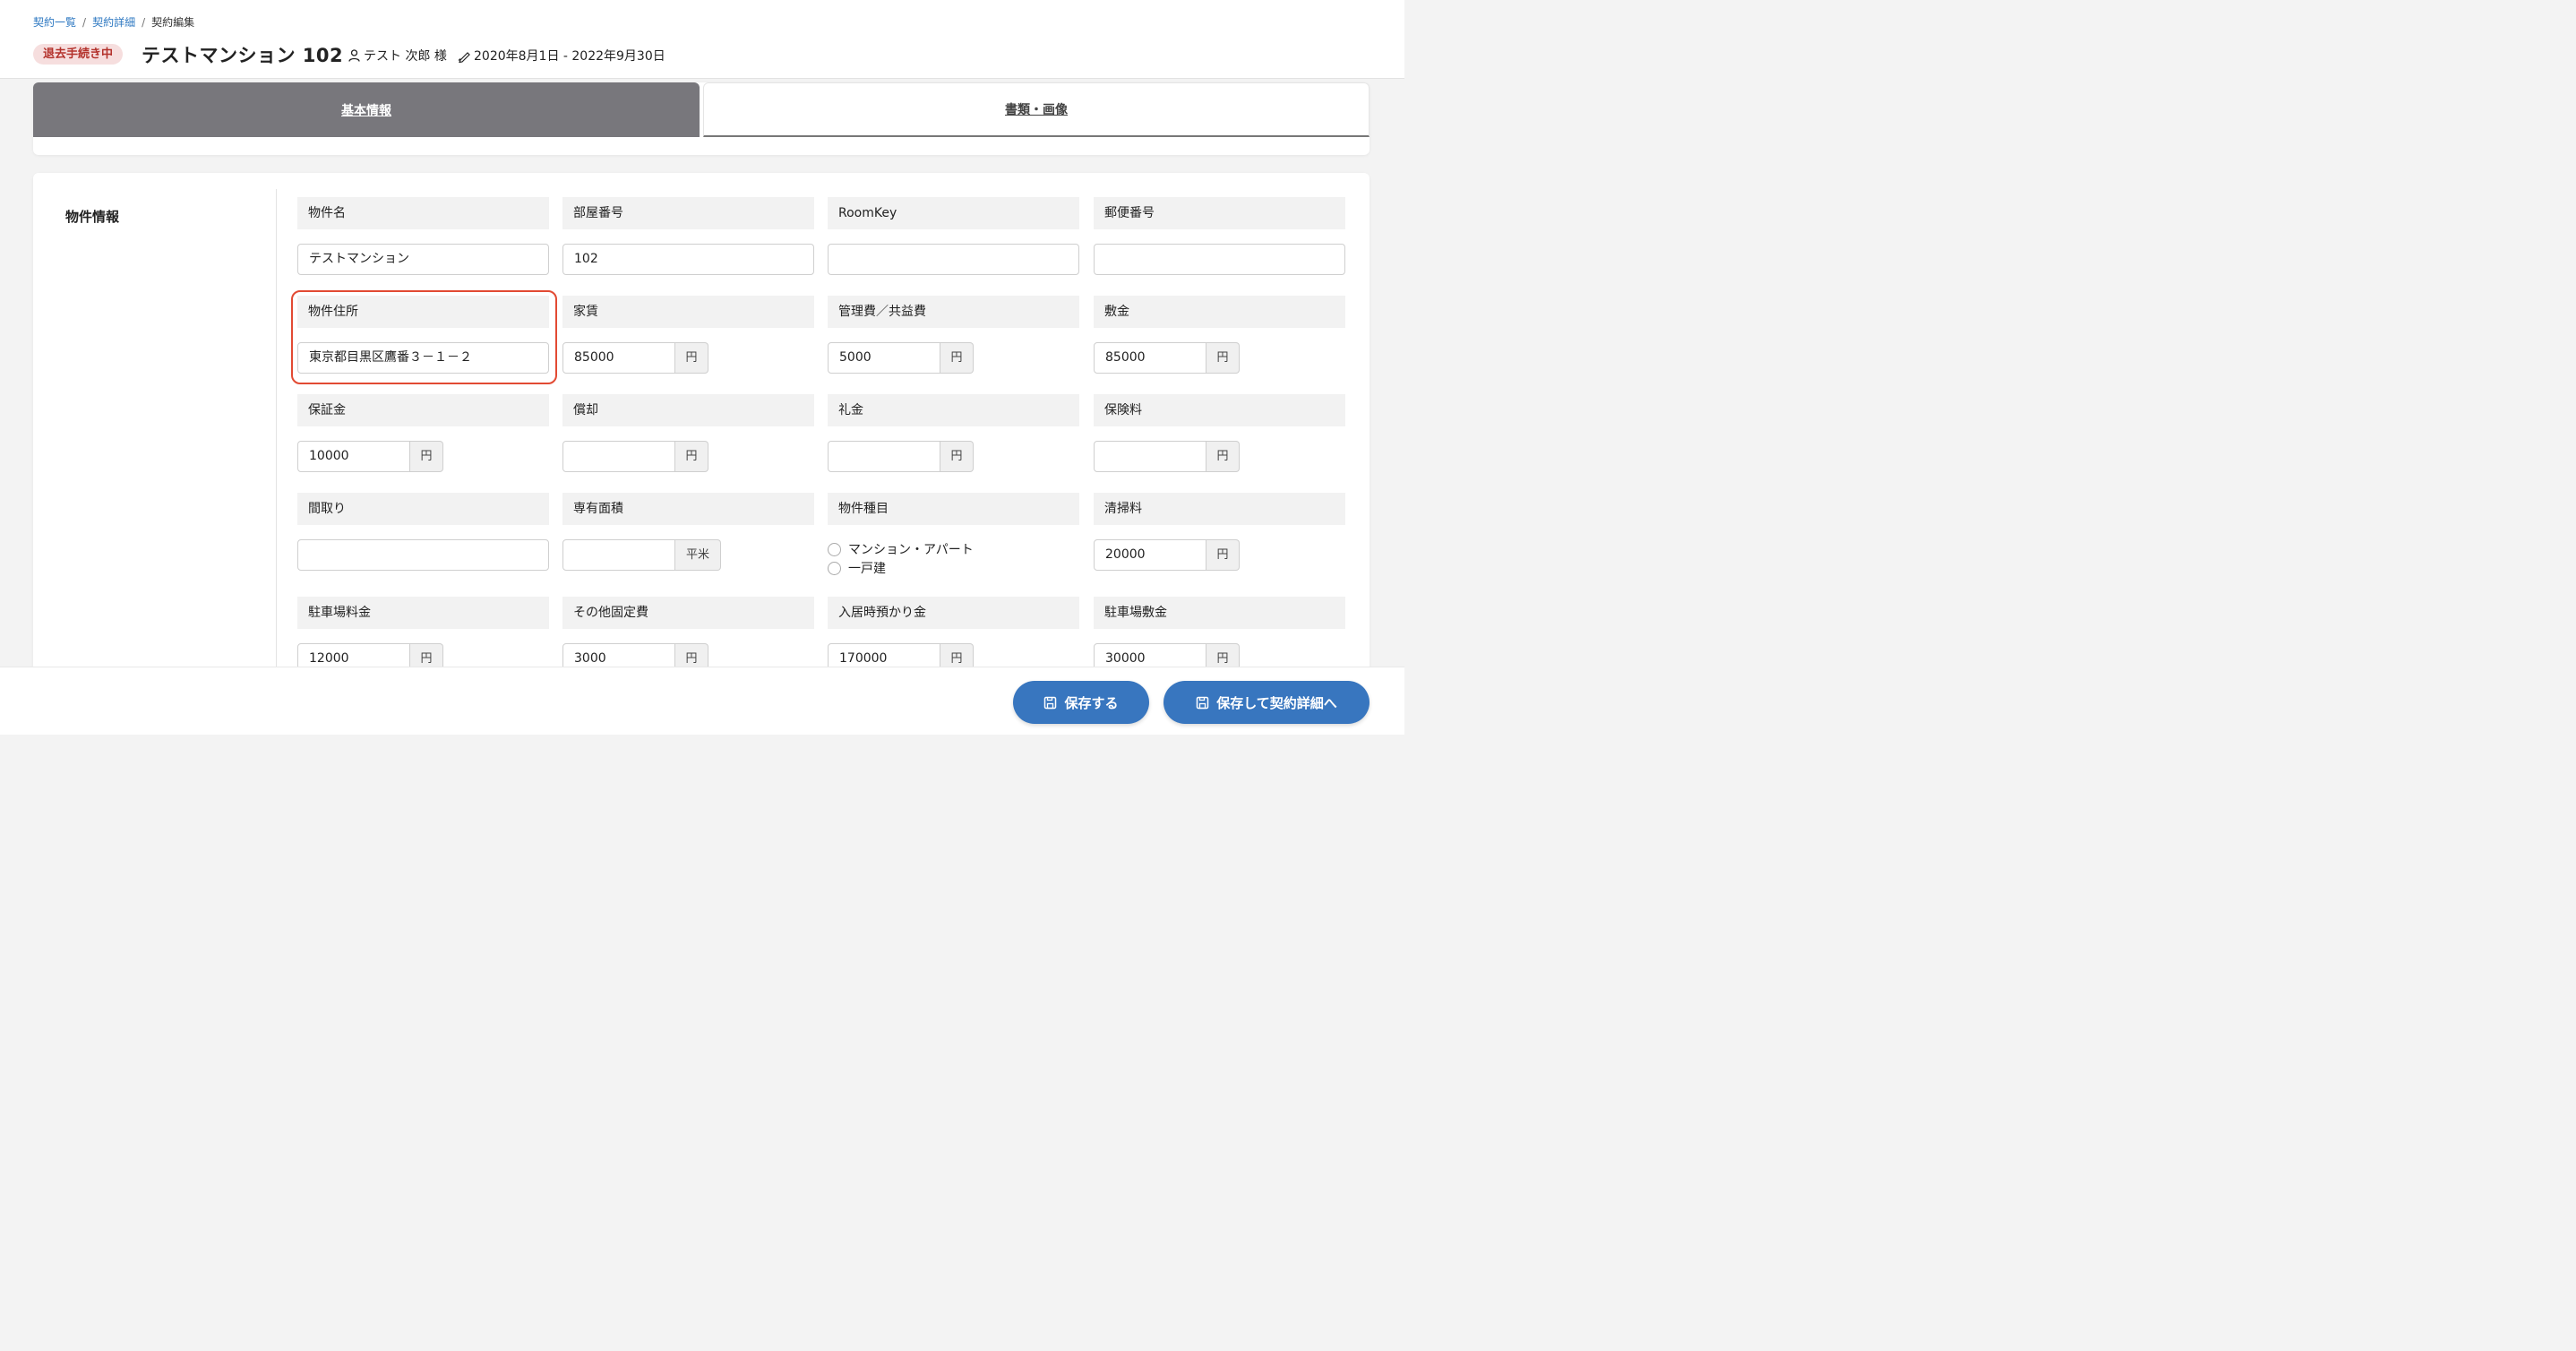 The height and width of the screenshot is (1351, 2576). I want to click on breadcrumb-contract-list: 契約一覧, so click(54, 22).